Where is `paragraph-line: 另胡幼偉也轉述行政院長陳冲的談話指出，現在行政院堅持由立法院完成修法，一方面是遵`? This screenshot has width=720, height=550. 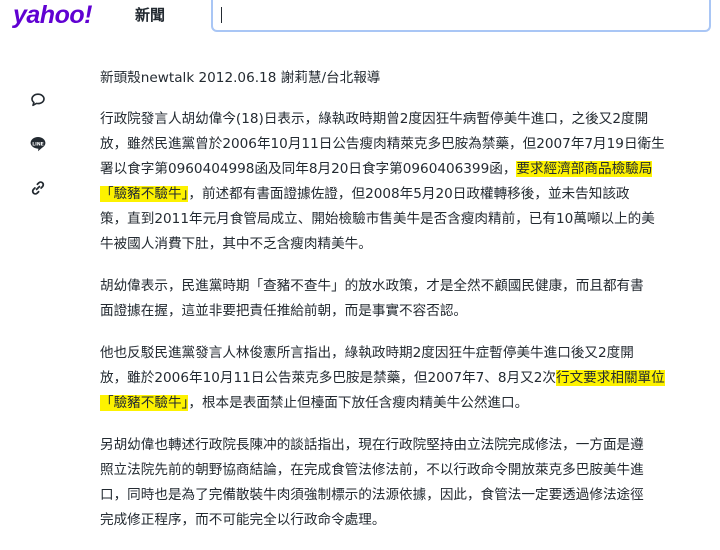
paragraph-line: 另胡幼偉也轉述行政院長陳冲的談話指出，現在行政院堅持由立法院完成修法，一方面是遵 is located at coordinates (405, 445).